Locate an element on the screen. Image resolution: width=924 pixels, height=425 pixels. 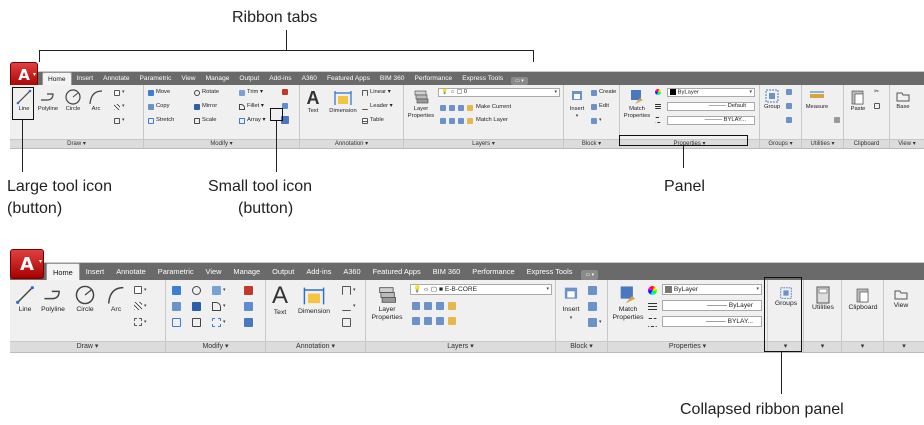
tab-featured-apps: Featured Apps is located at coordinates (348, 78).